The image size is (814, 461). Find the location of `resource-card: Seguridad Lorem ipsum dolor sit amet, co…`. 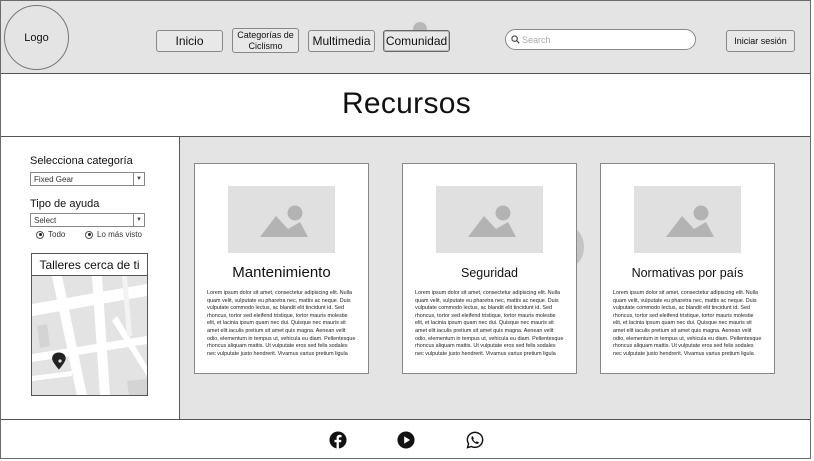

resource-card: Seguridad Lorem ipsum dolor sit amet, co… is located at coordinates (489, 268).